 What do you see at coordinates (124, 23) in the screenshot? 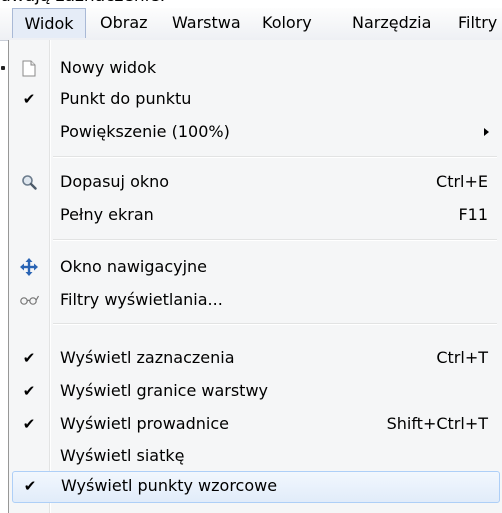
I see `menubar-item-obraz: Obraz` at bounding box center [124, 23].